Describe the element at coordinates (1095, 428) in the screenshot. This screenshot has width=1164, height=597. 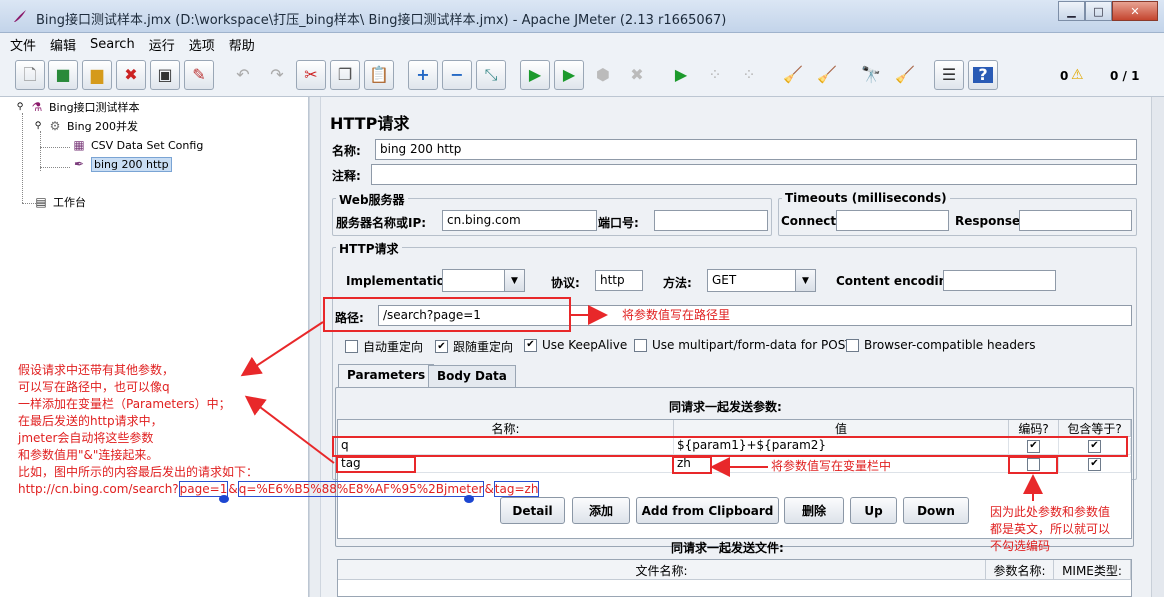
I see `column-header-include-equals: 包含等于?` at that location.